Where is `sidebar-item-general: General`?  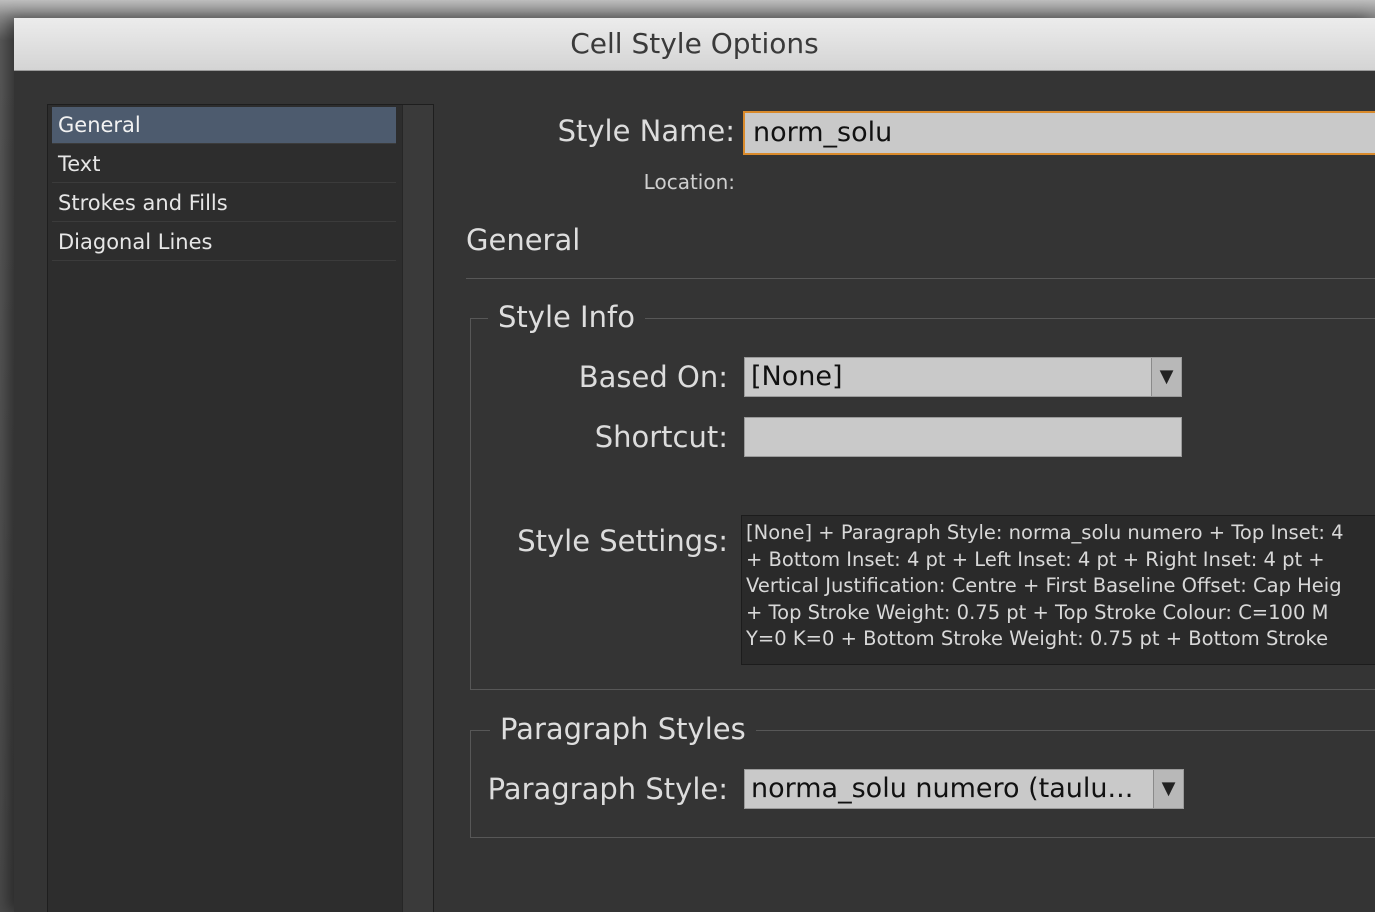 sidebar-item-general: General is located at coordinates (224, 125).